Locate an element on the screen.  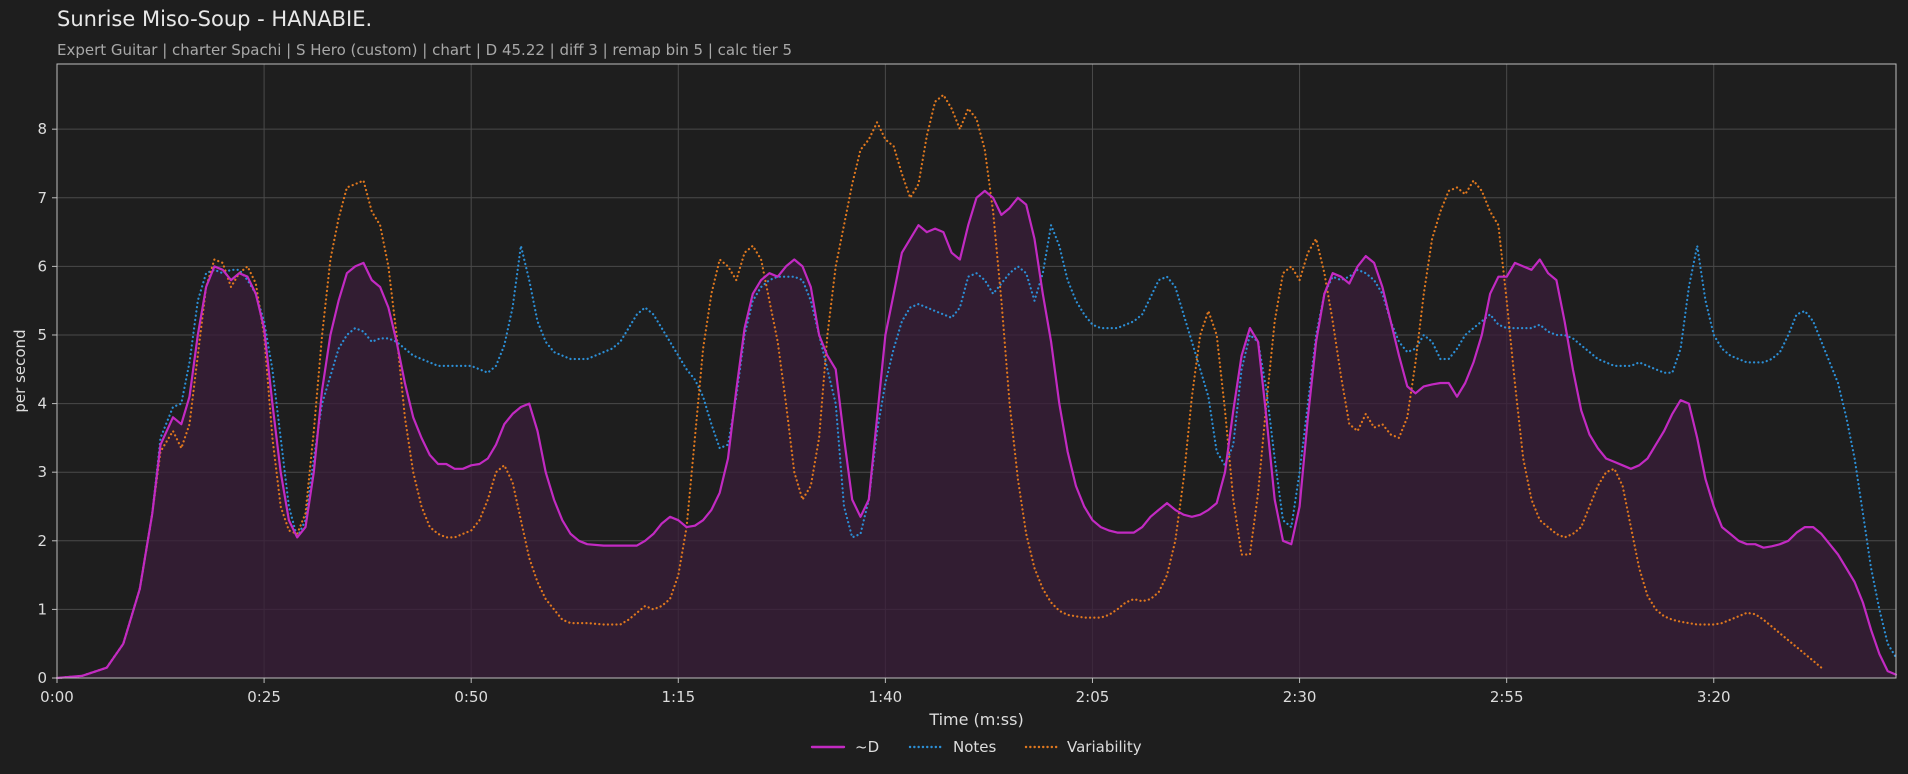
y-tick-label: 0 is located at coordinates (42, 678).